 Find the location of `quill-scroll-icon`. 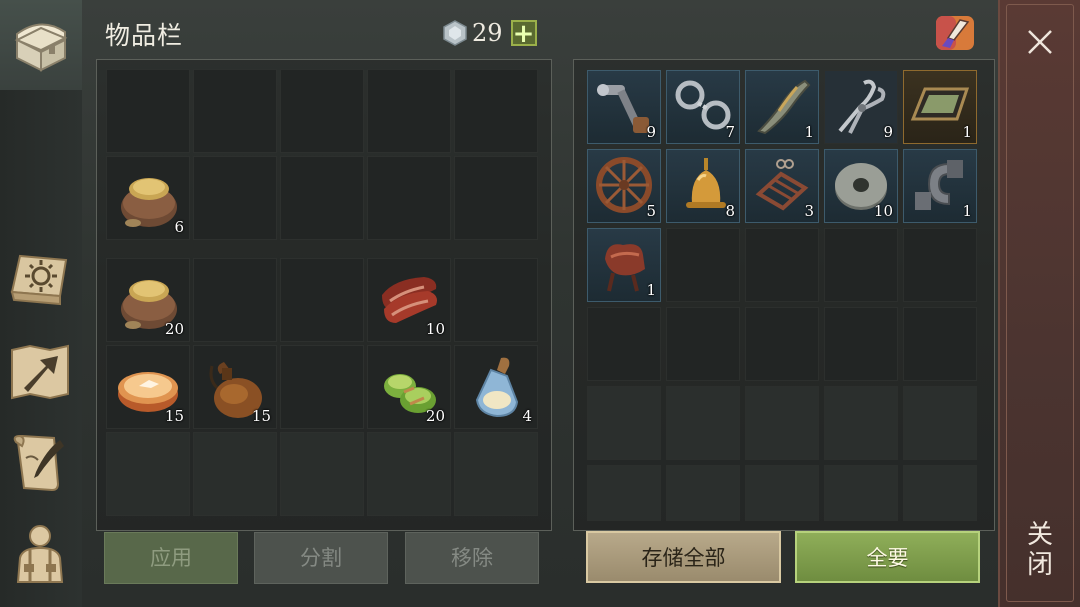

quill-scroll-icon is located at coordinates (38, 463).